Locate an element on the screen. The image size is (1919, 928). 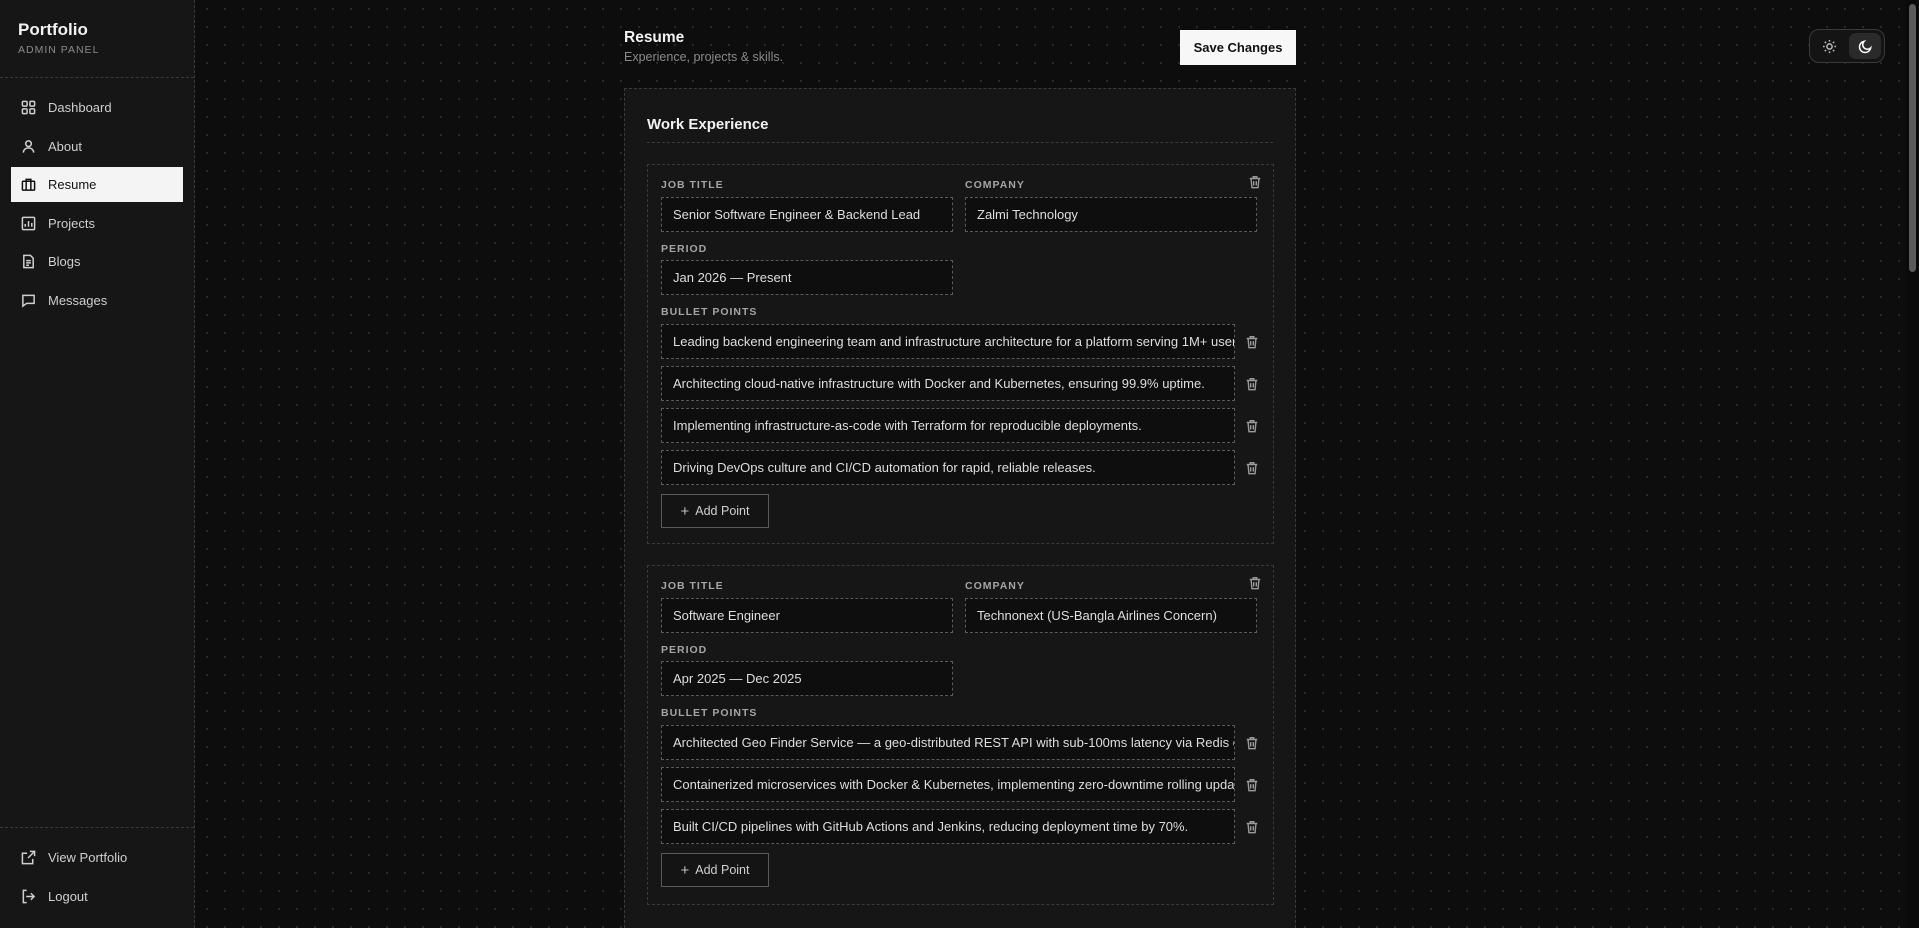
light-mode-option is located at coordinates (1829, 46).